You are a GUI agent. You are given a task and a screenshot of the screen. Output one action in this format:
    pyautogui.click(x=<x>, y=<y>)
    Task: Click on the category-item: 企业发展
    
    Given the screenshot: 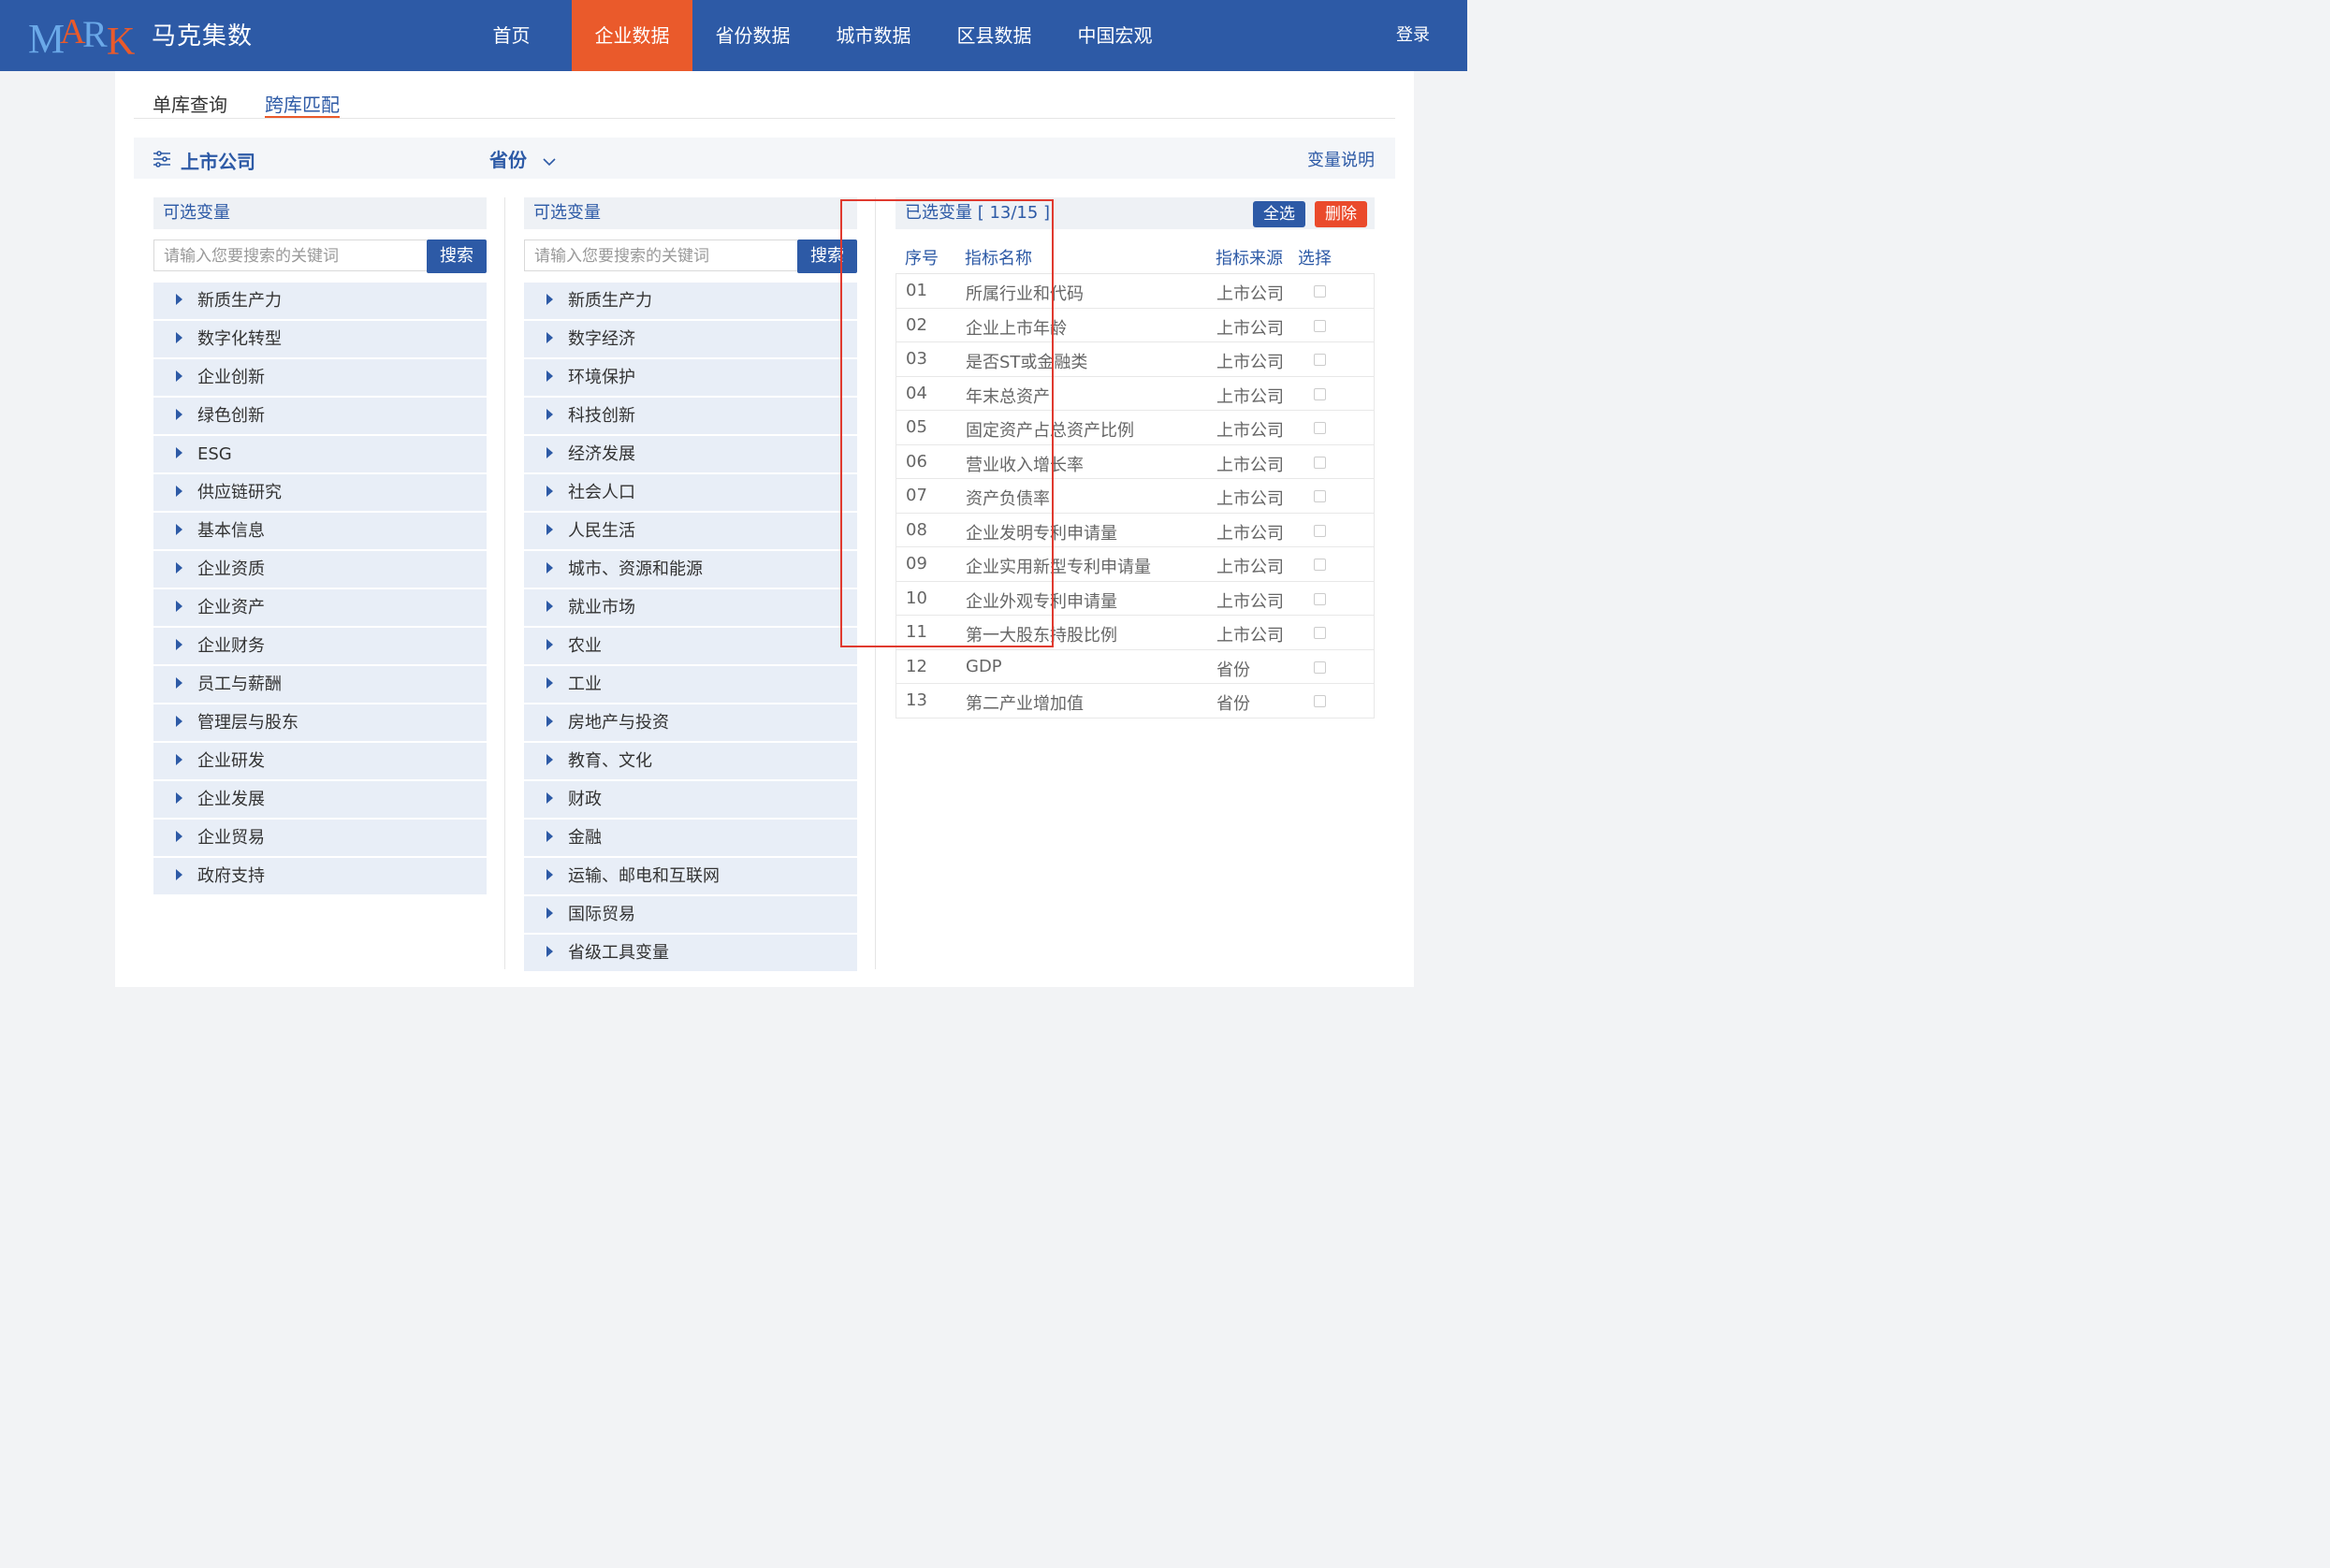 What is the action you would take?
    pyautogui.click(x=320, y=799)
    